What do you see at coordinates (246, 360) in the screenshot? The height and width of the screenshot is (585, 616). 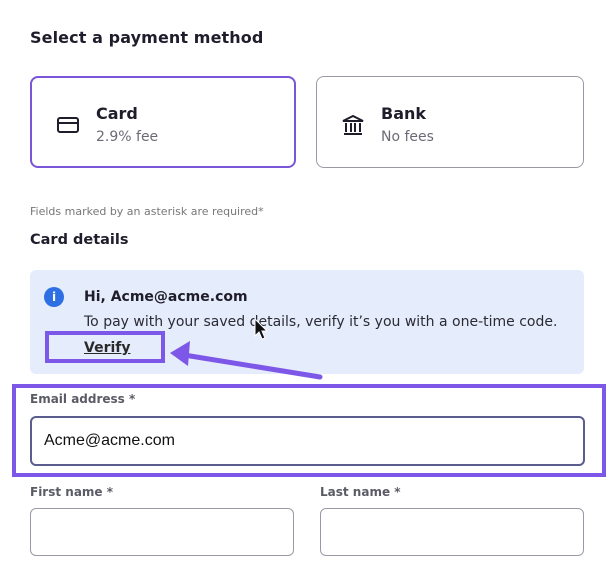 I see `annotation-arrow-icon` at bounding box center [246, 360].